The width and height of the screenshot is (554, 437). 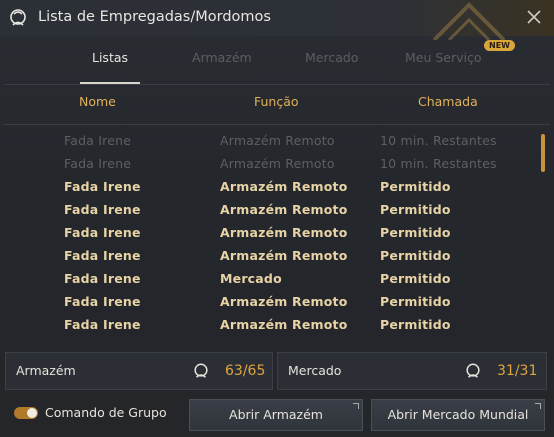 What do you see at coordinates (315, 370) in the screenshot?
I see `market-label: Mercado` at bounding box center [315, 370].